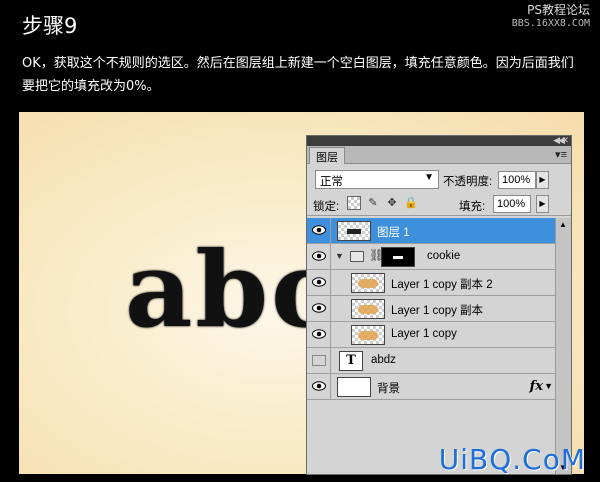 The height and width of the screenshot is (482, 600). I want to click on close-icon: ✕, so click(565, 140).